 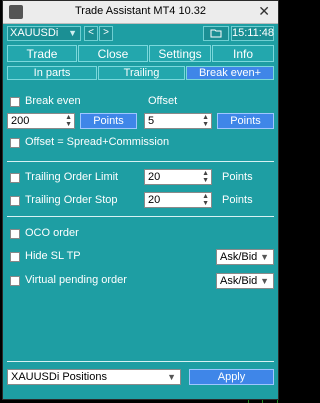 I want to click on trailing-stop-input: 20 ▲ ▼, so click(x=178, y=200).